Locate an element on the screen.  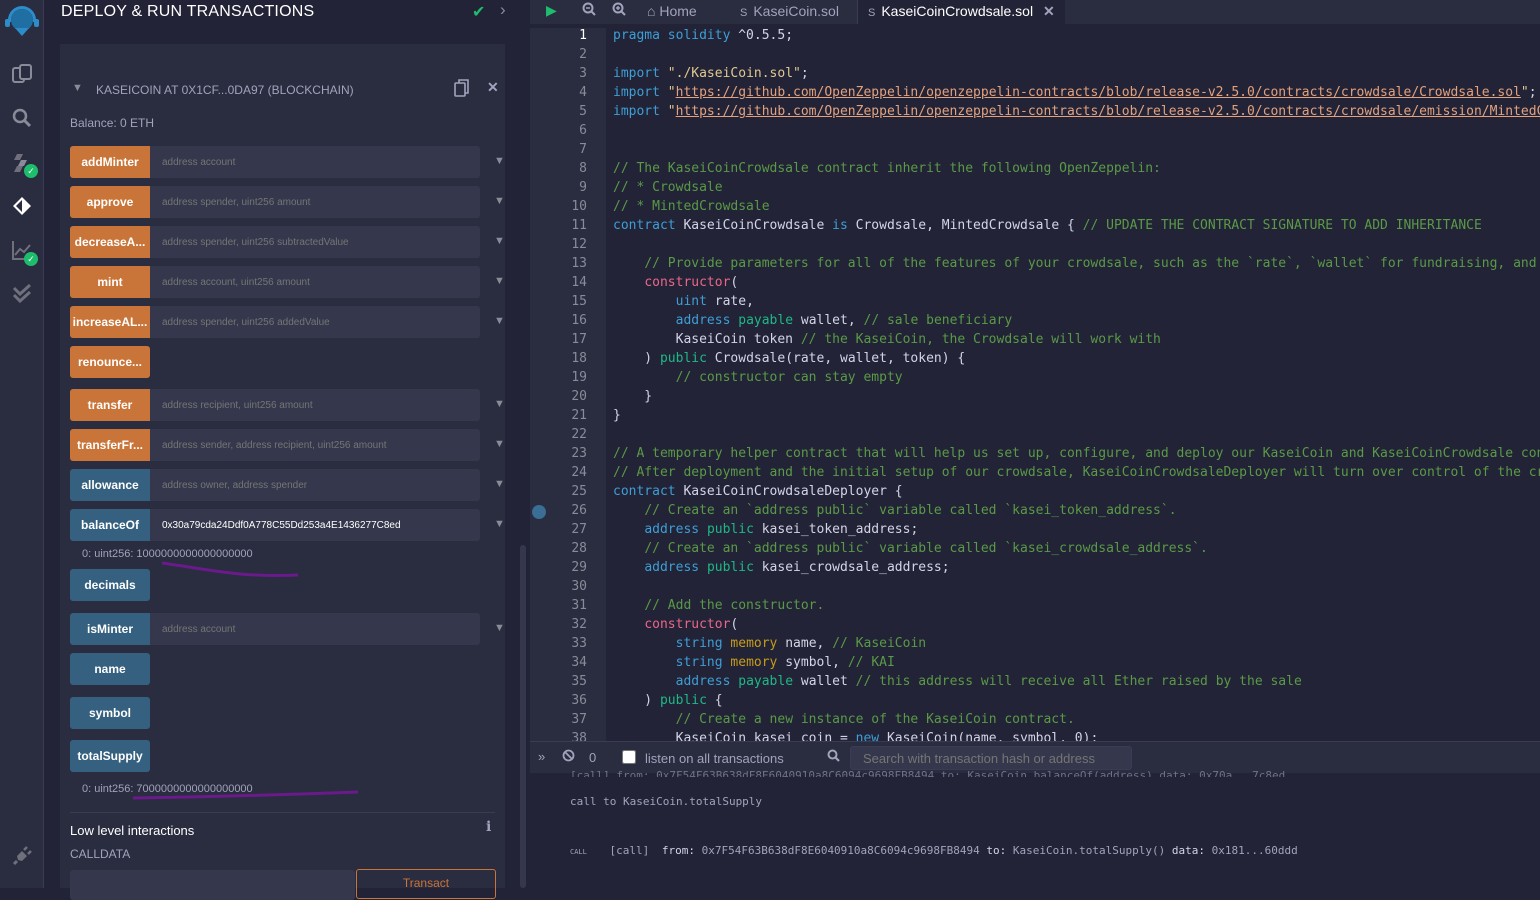
function-button: symbol is located at coordinates (110, 713).